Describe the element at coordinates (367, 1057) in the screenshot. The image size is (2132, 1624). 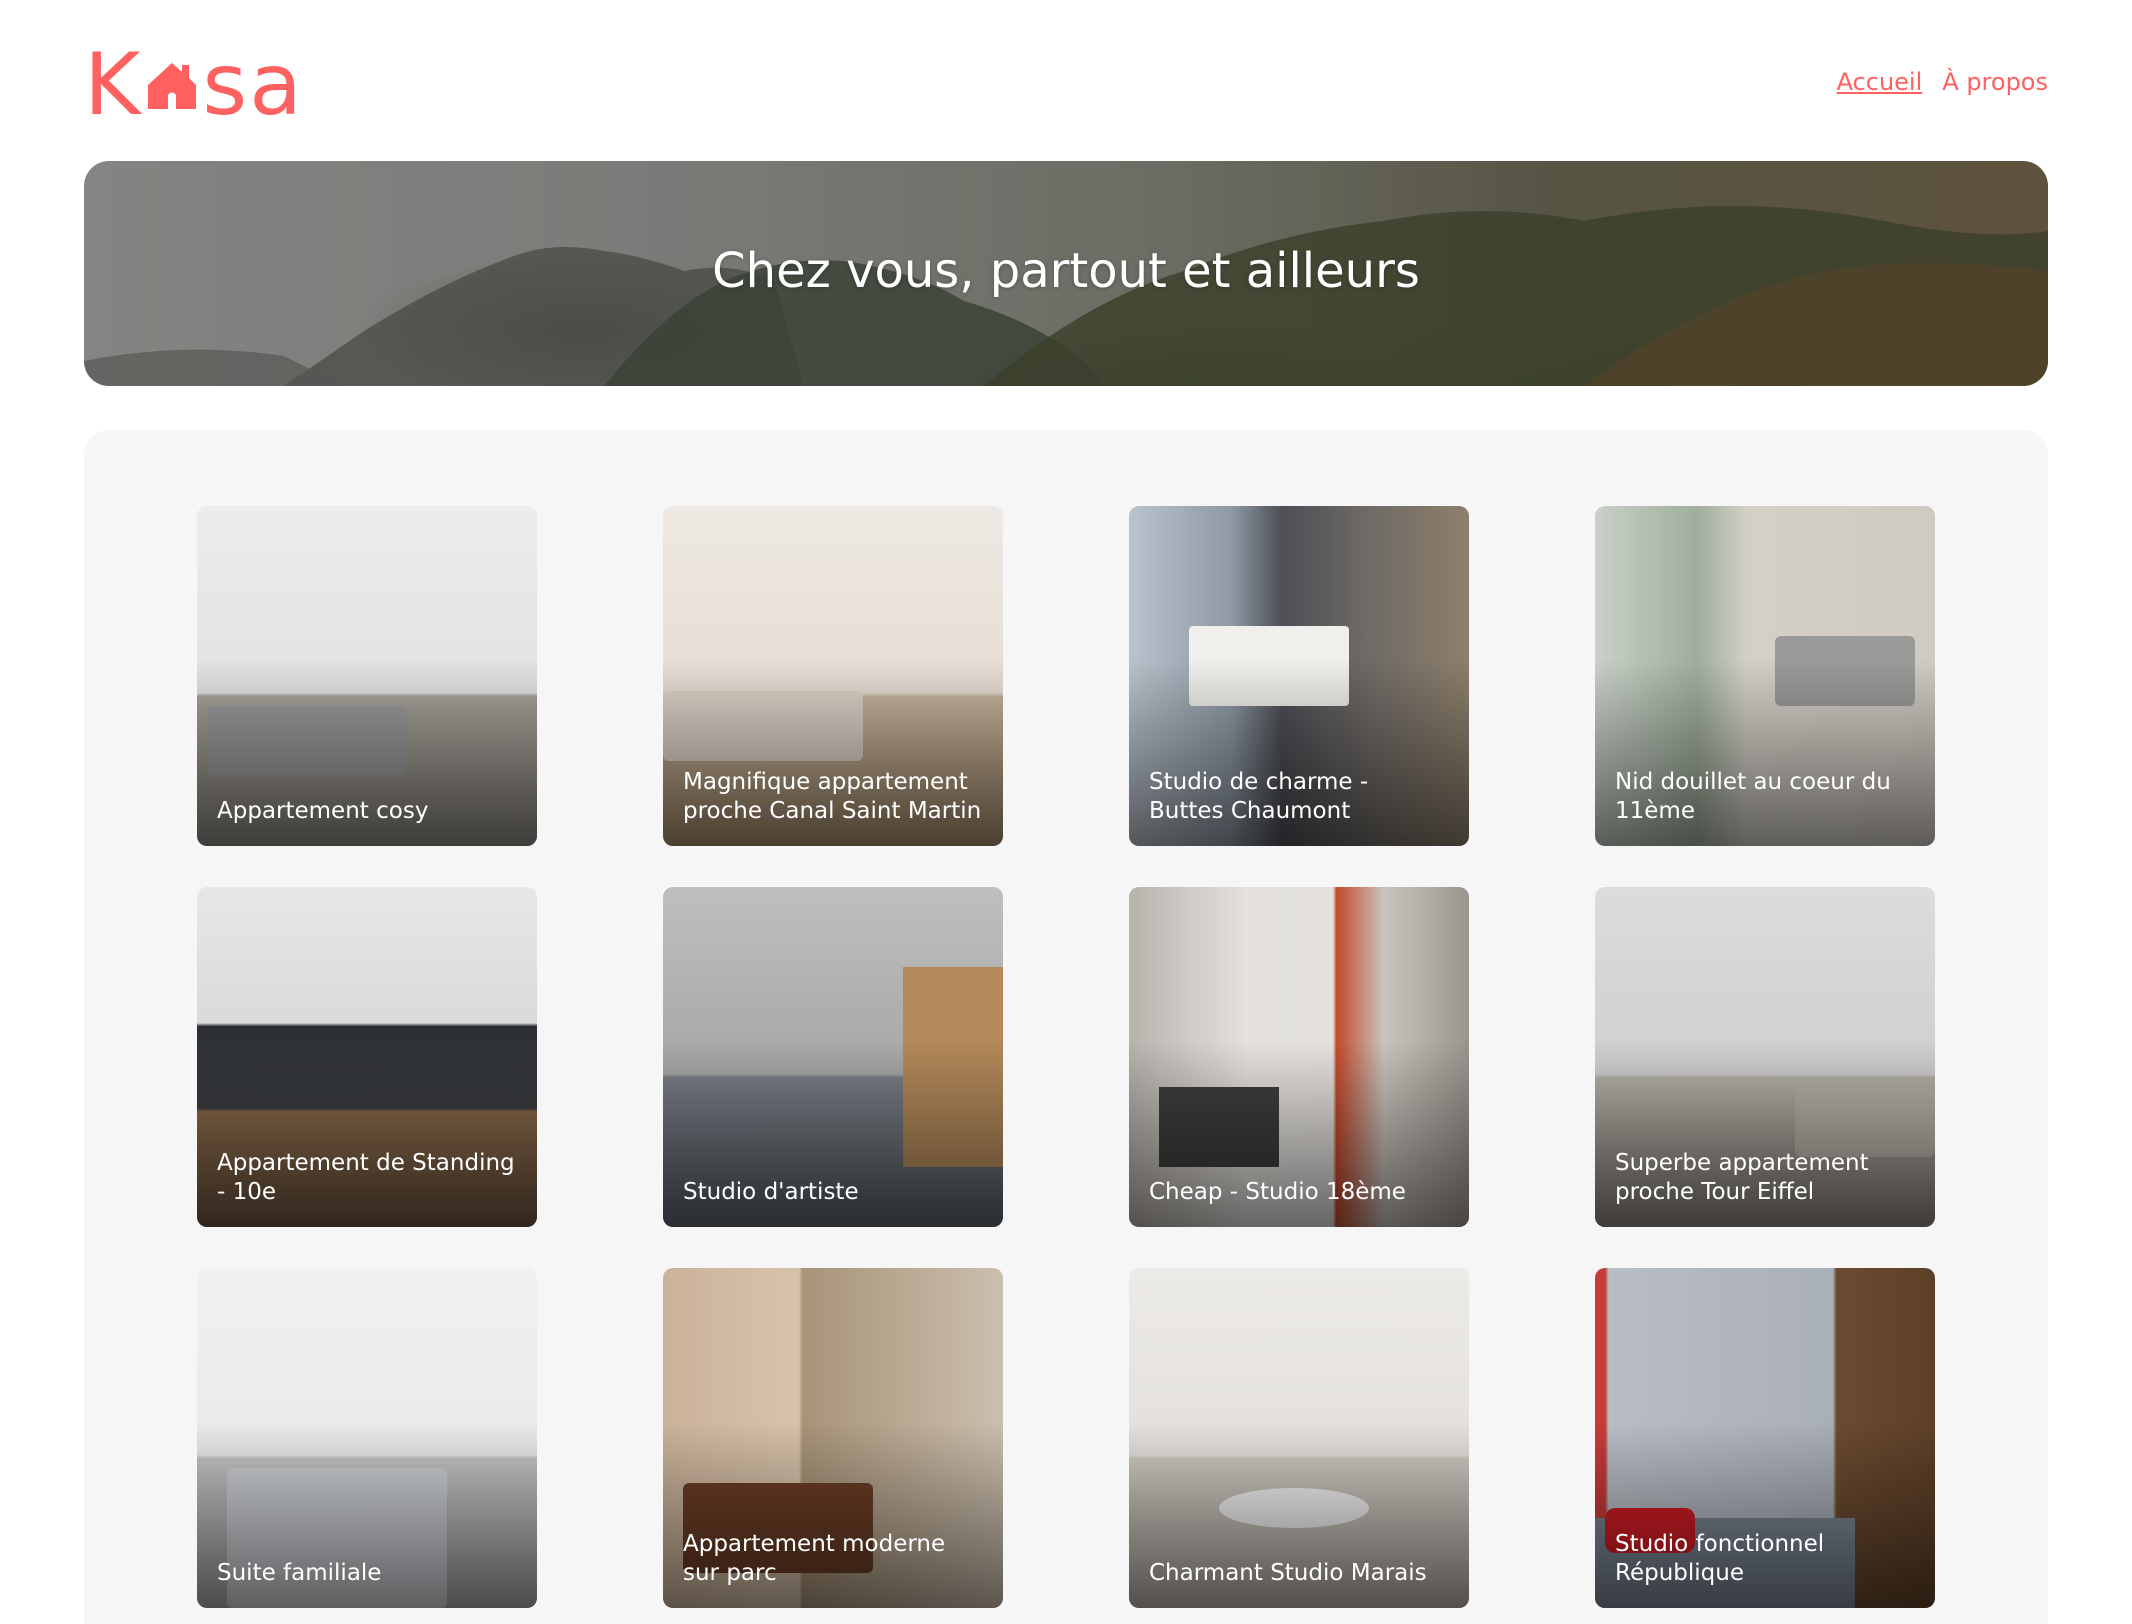
I see `listing-card: Appartement de Standing - 10e` at that location.